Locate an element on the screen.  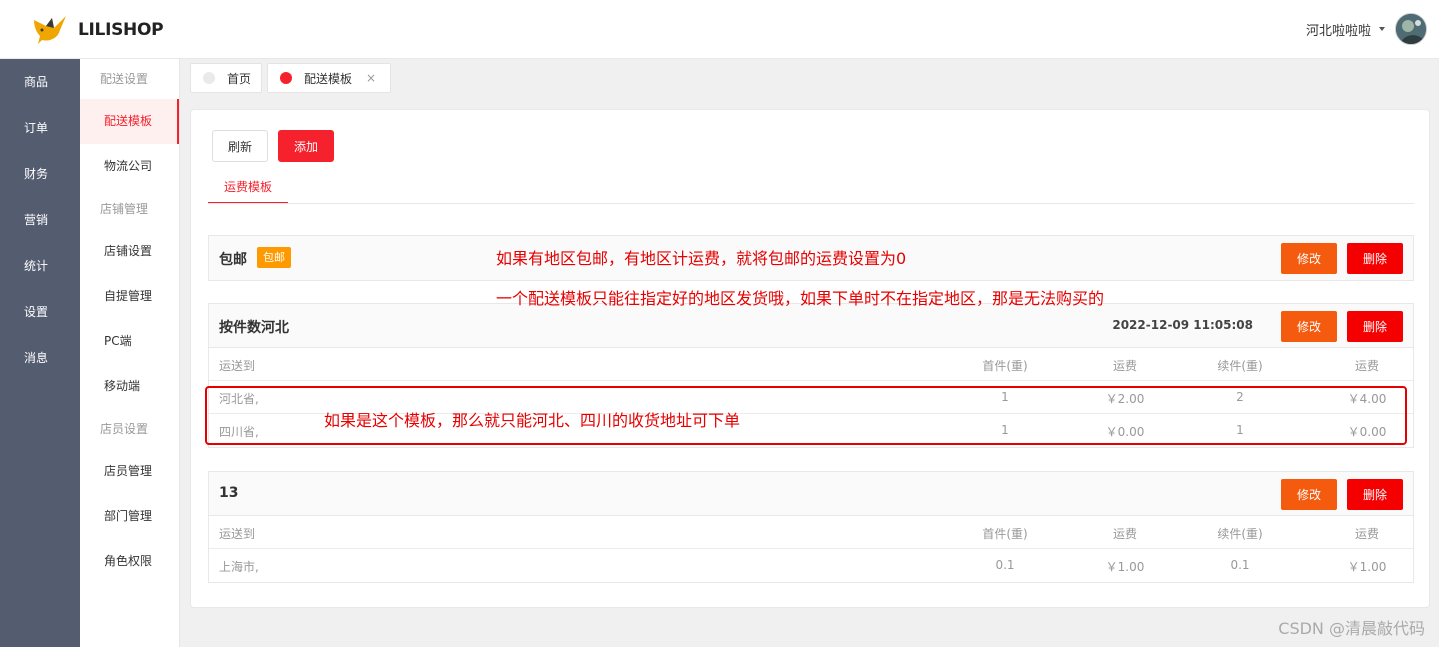
cell-area: 上海市, is located at coordinates (239, 567).